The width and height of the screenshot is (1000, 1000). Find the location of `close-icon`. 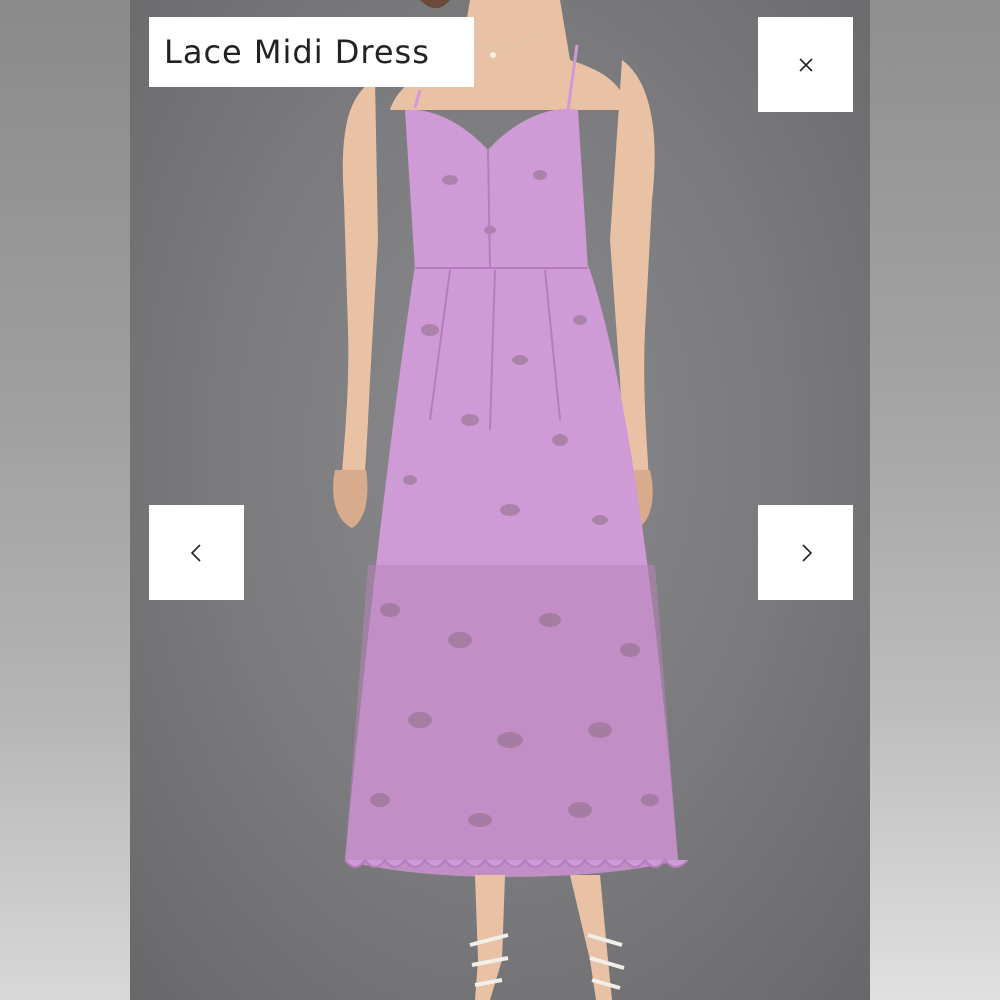

close-icon is located at coordinates (805, 64).